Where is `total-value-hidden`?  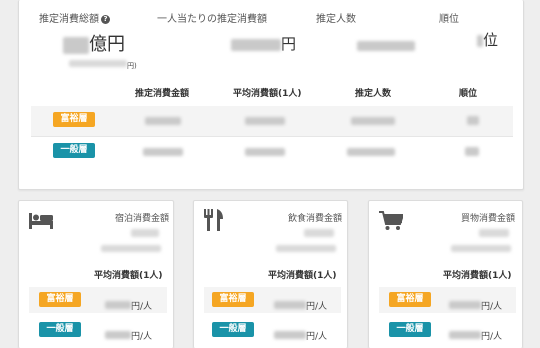
total-value-hidden is located at coordinates (76, 45).